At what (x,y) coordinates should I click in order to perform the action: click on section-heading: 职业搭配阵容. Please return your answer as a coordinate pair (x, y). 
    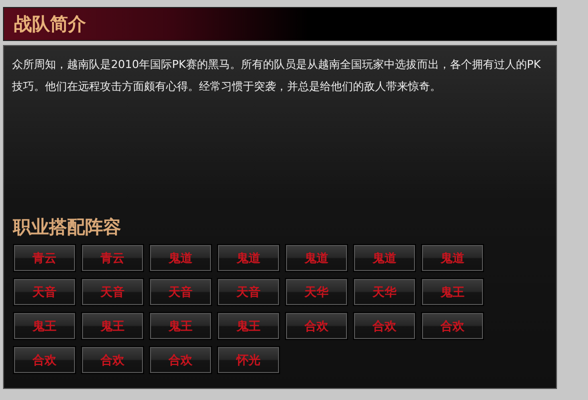
    Looking at the image, I should click on (67, 228).